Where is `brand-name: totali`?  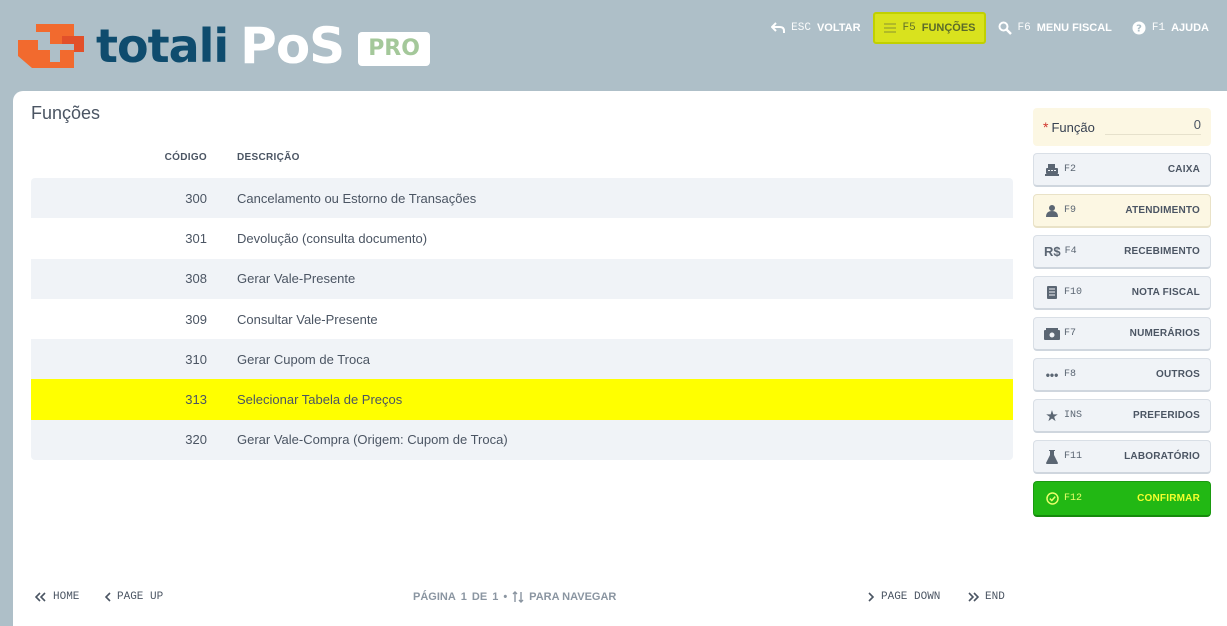
brand-name: totali is located at coordinates (162, 46).